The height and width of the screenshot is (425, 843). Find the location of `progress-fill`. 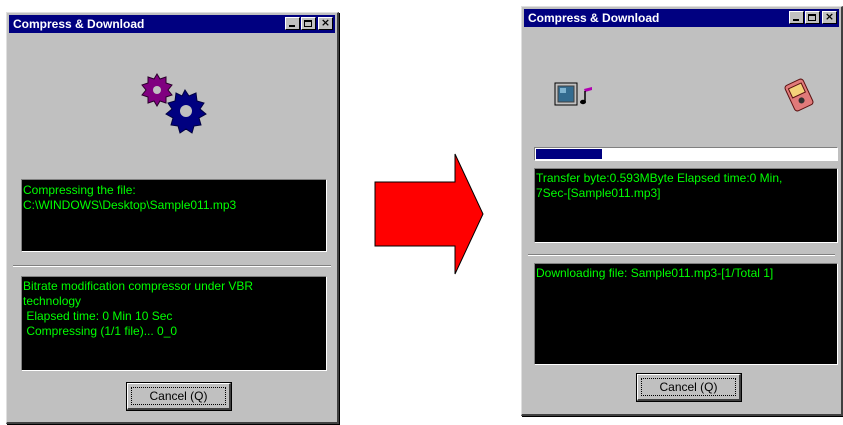

progress-fill is located at coordinates (569, 154).